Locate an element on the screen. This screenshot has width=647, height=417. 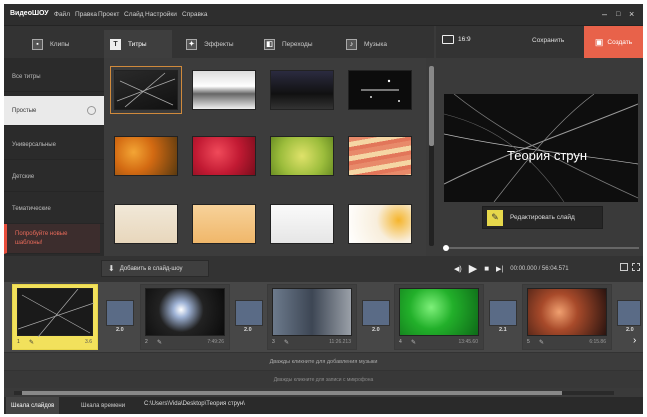
menu-settings: Настройки is located at coordinates (161, 14).